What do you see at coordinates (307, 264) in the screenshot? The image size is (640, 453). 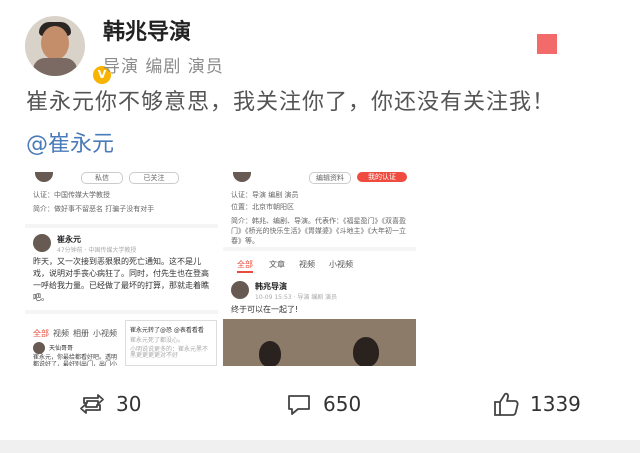 I see `tab-video-right: 视频` at bounding box center [307, 264].